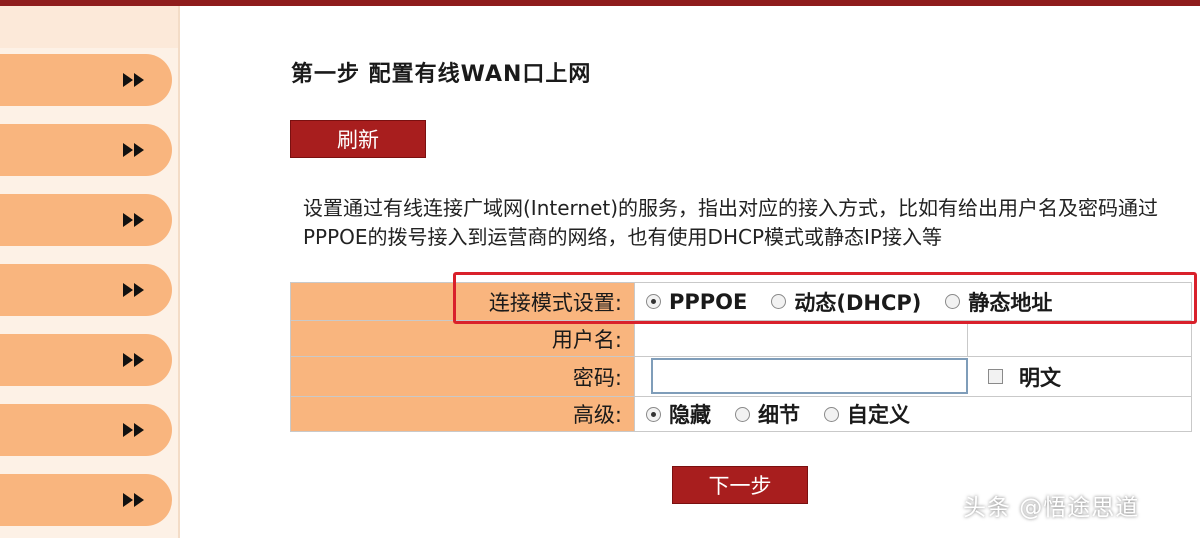  Describe the element at coordinates (1051, 508) in the screenshot. I see `watermark-text: 头条 @悟途思道` at that location.